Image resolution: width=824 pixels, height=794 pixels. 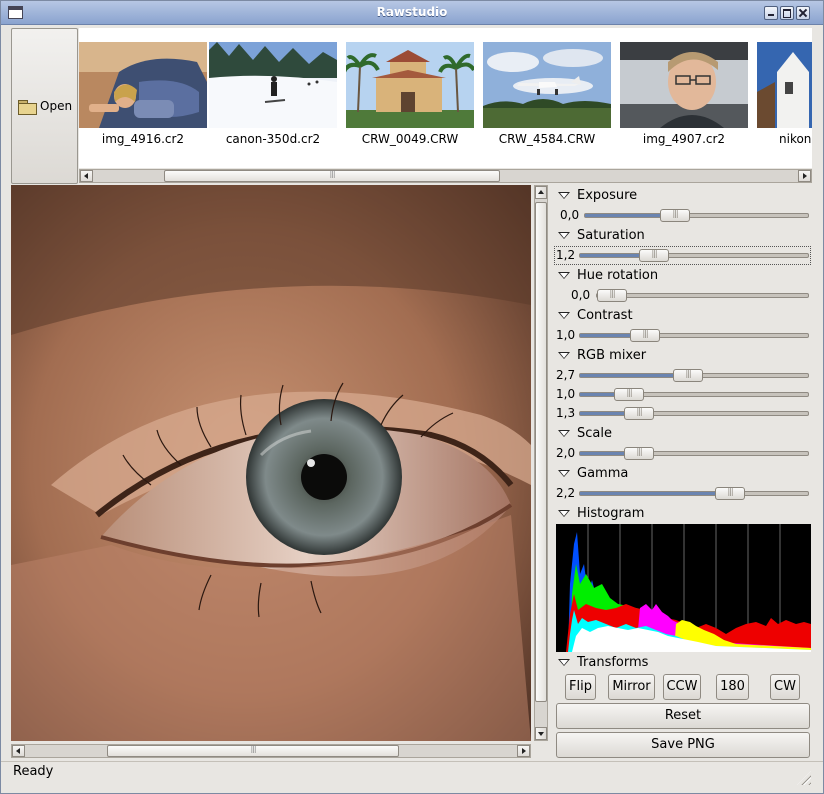 I want to click on preview-horizontal-scrollbar, so click(x=271, y=751).